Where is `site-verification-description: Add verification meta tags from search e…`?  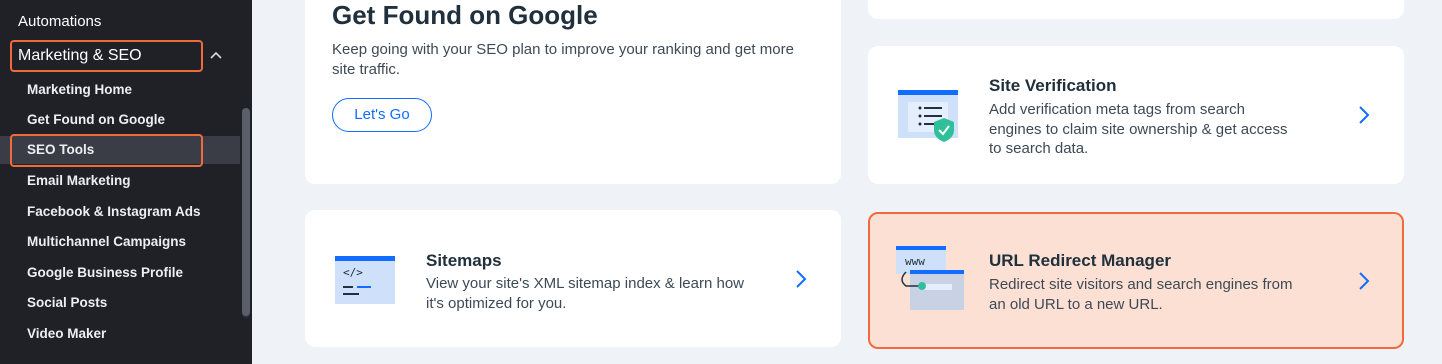 site-verification-description: Add verification meta tags from search e… is located at coordinates (1138, 129).